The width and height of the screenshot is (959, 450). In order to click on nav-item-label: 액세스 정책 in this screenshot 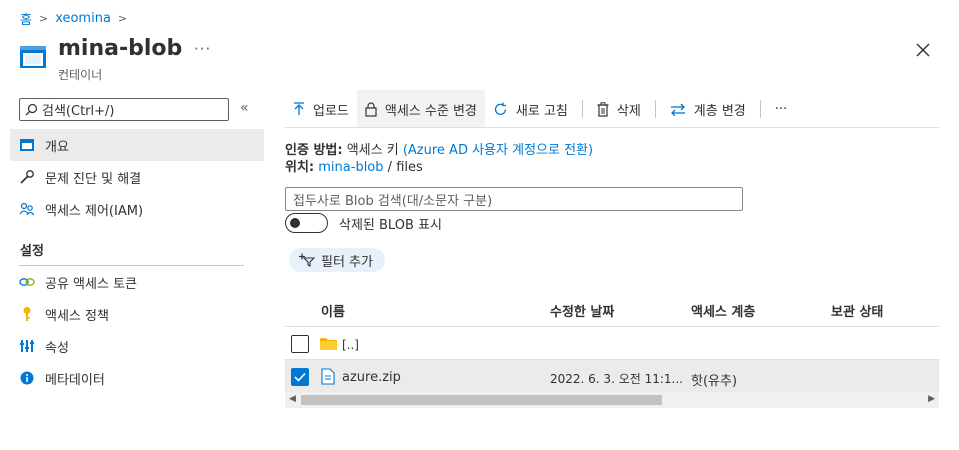, I will do `click(77, 316)`.